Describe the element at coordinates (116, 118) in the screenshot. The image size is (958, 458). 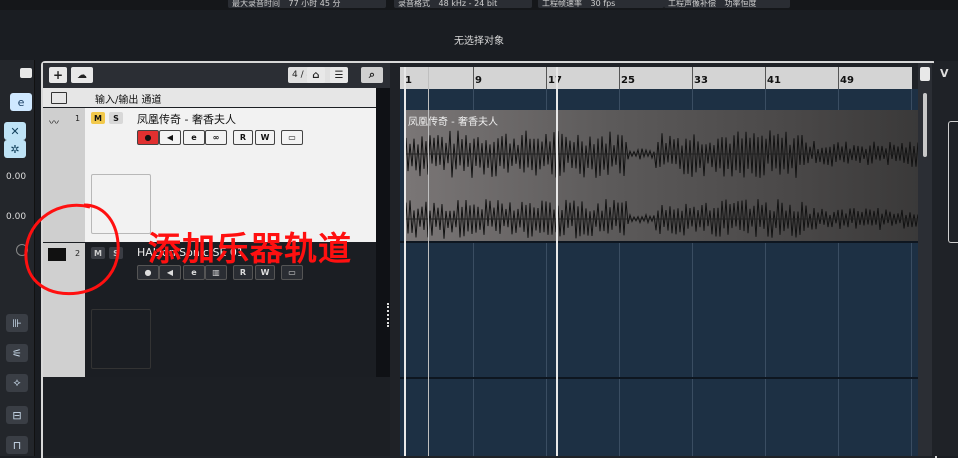
I see `solo-button: S` at that location.